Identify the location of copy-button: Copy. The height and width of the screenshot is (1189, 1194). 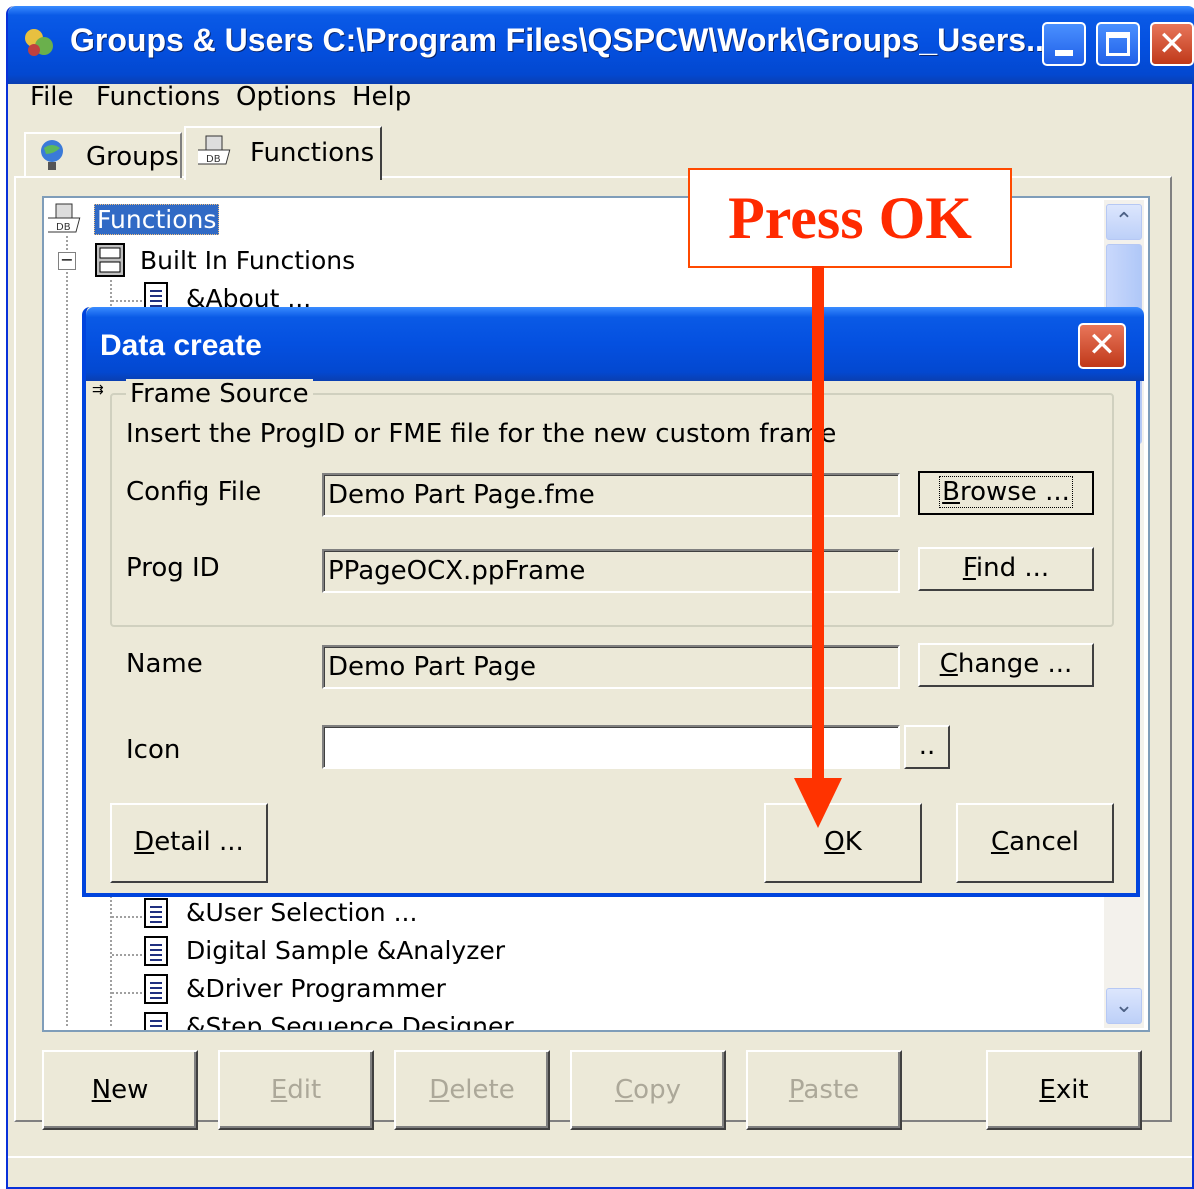
(648, 1090).